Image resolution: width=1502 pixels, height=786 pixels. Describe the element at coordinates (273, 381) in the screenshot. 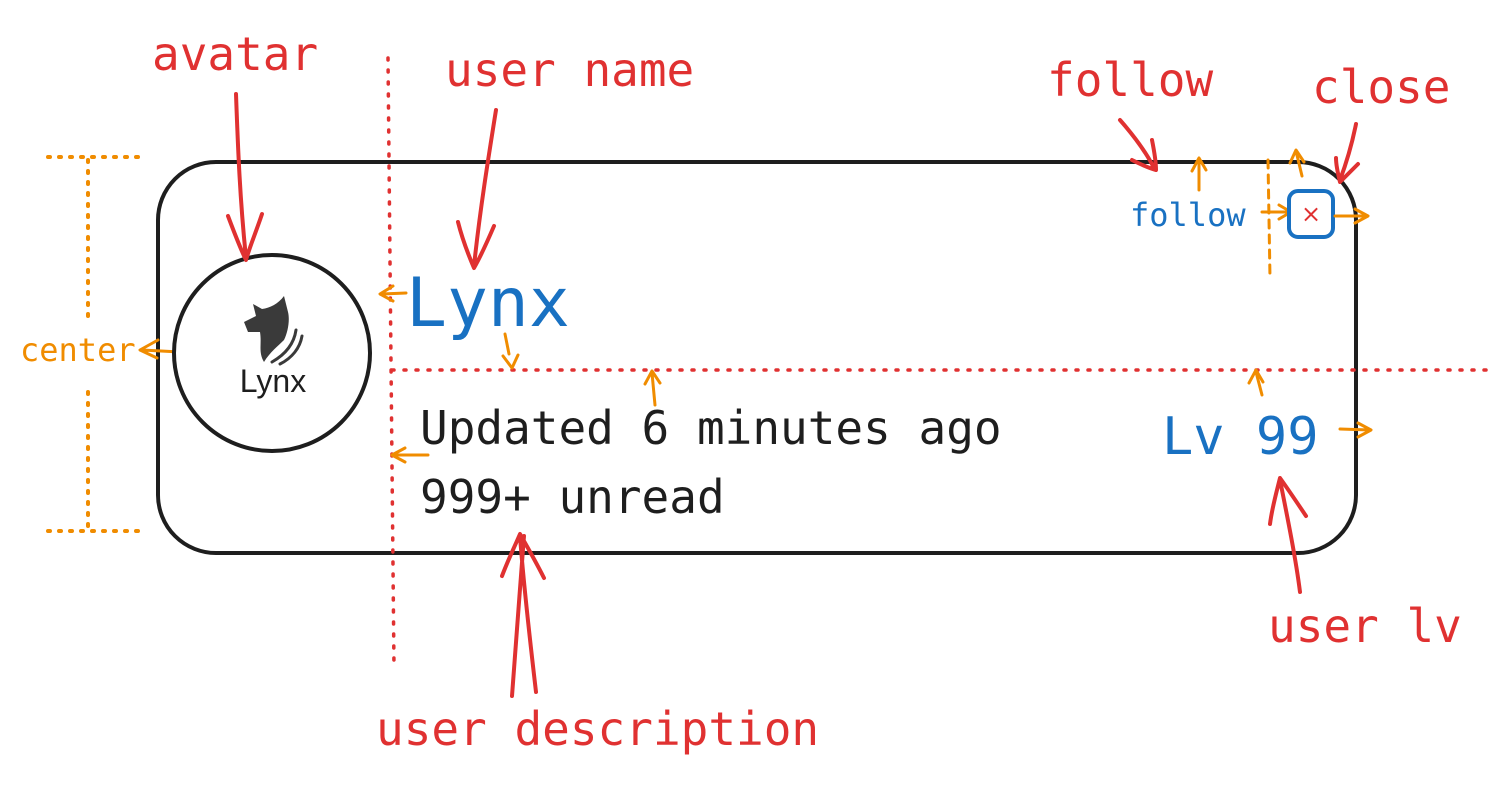

I see `avatar-logo-text: Lynx` at that location.